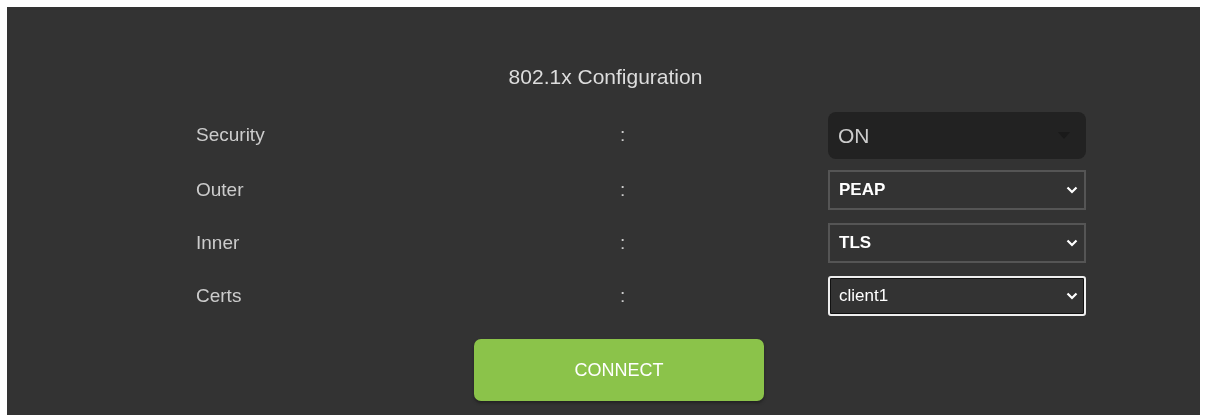 The width and height of the screenshot is (1209, 415). I want to click on dropdown: PEAP, so click(957, 190).